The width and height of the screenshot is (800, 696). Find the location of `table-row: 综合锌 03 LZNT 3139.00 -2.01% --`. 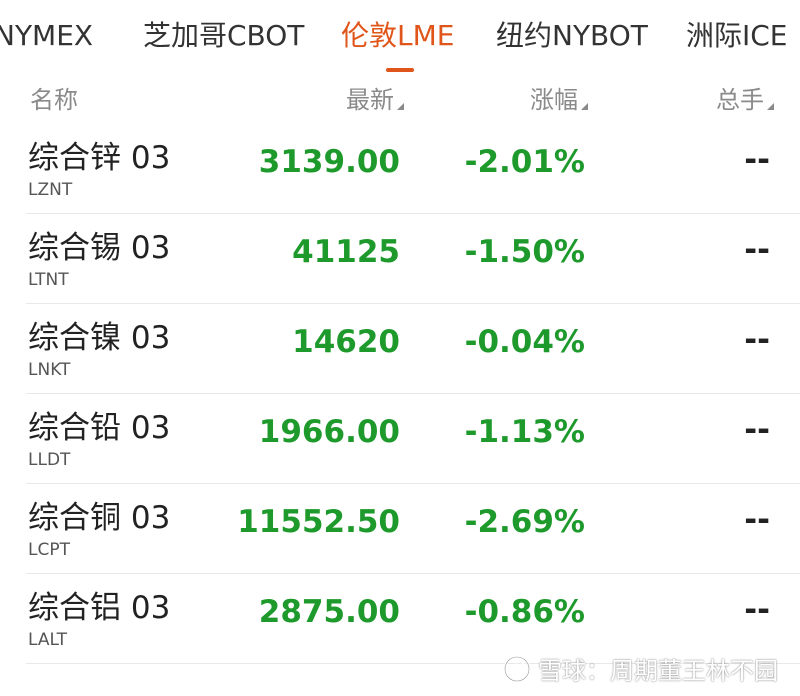

table-row: 综合锌 03 LZNT 3139.00 -2.01% -- is located at coordinates (400, 169).